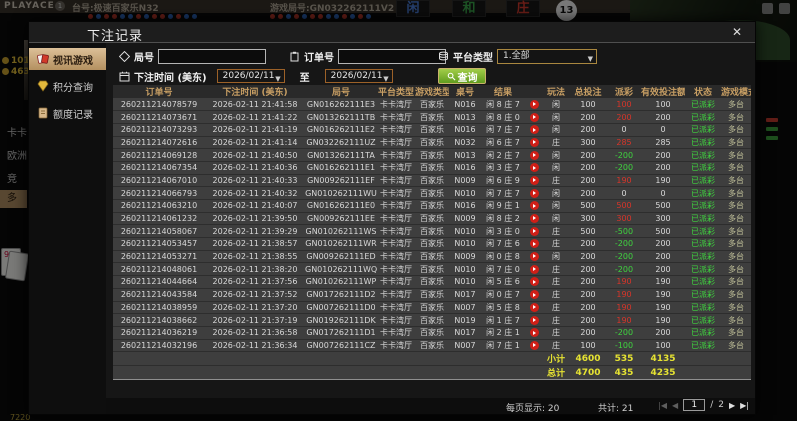  I want to click on column-header: 玩法, so click(556, 91).